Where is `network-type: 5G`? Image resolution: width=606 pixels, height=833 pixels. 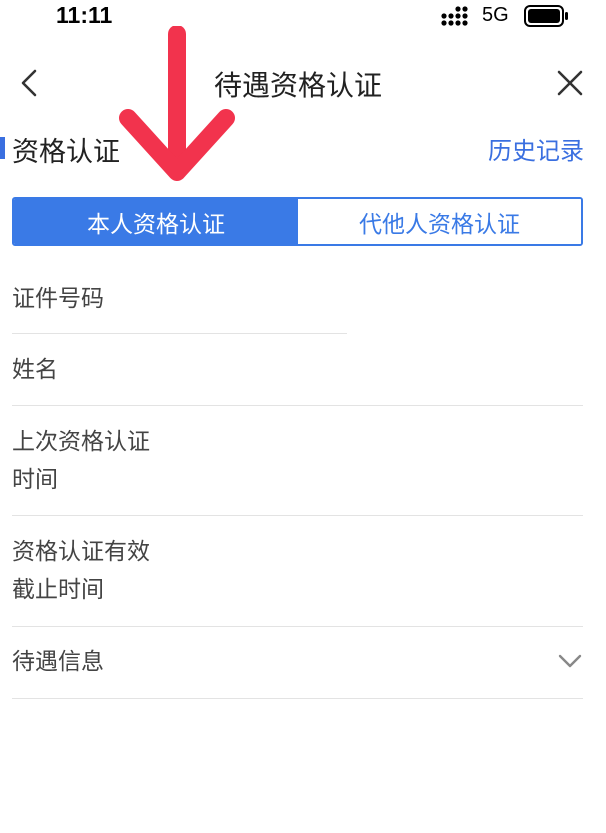
network-type: 5G is located at coordinates (495, 15).